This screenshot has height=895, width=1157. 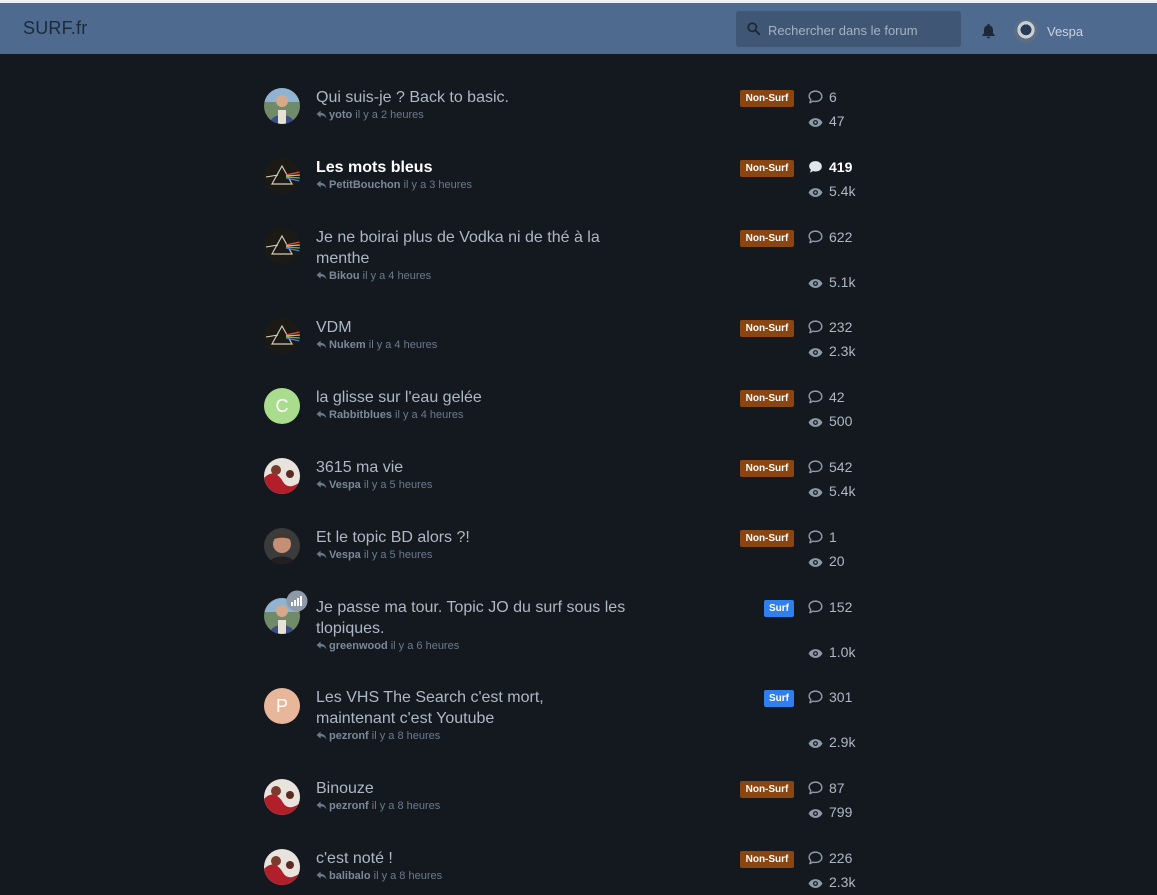 What do you see at coordinates (841, 697) in the screenshot?
I see `reply-count-value: 301` at bounding box center [841, 697].